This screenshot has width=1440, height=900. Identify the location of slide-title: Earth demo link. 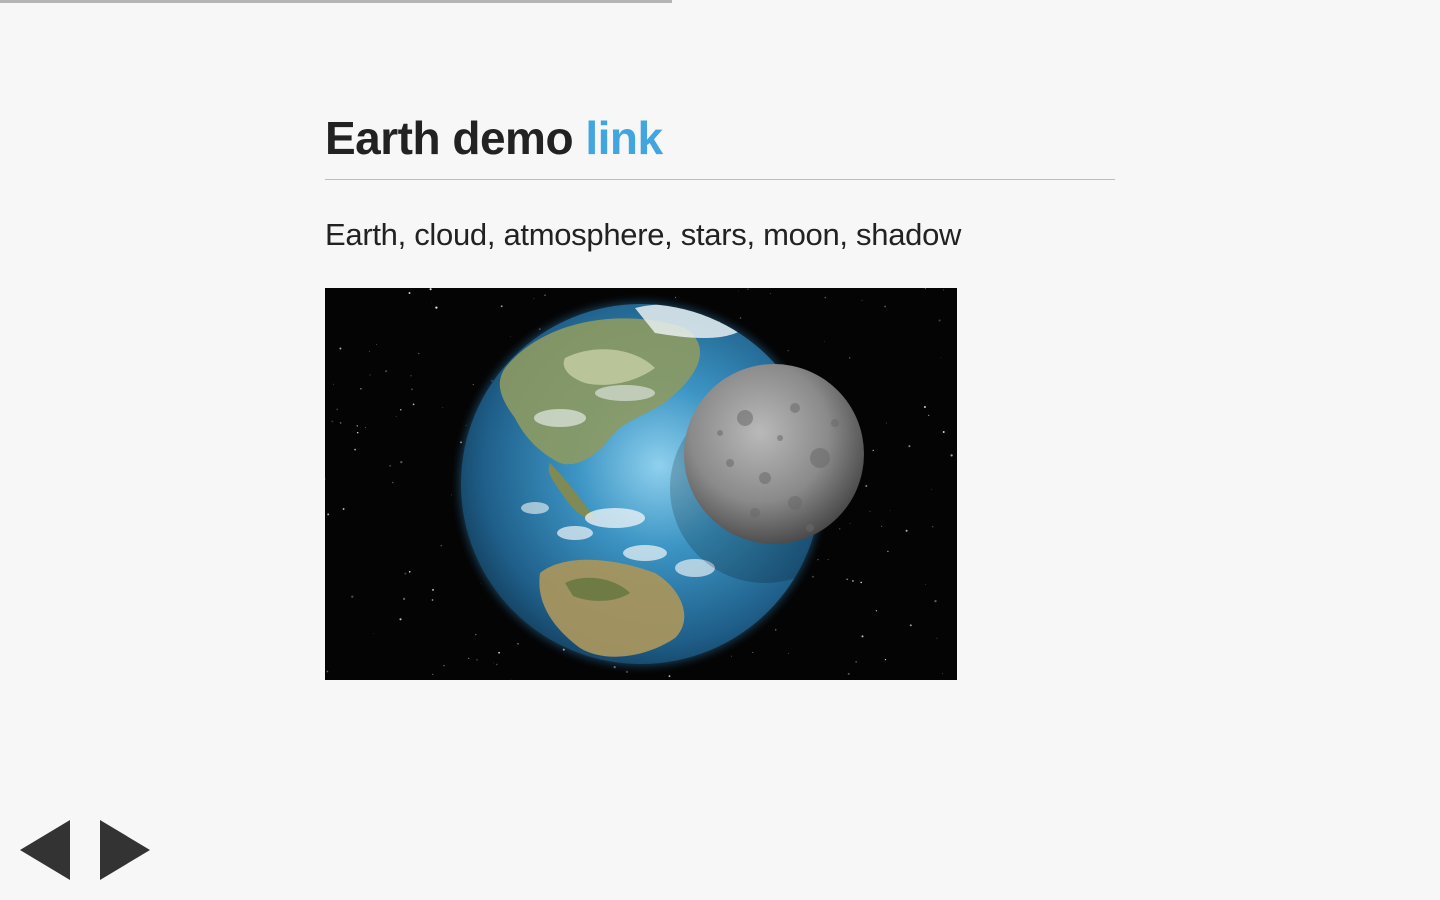
(494, 138).